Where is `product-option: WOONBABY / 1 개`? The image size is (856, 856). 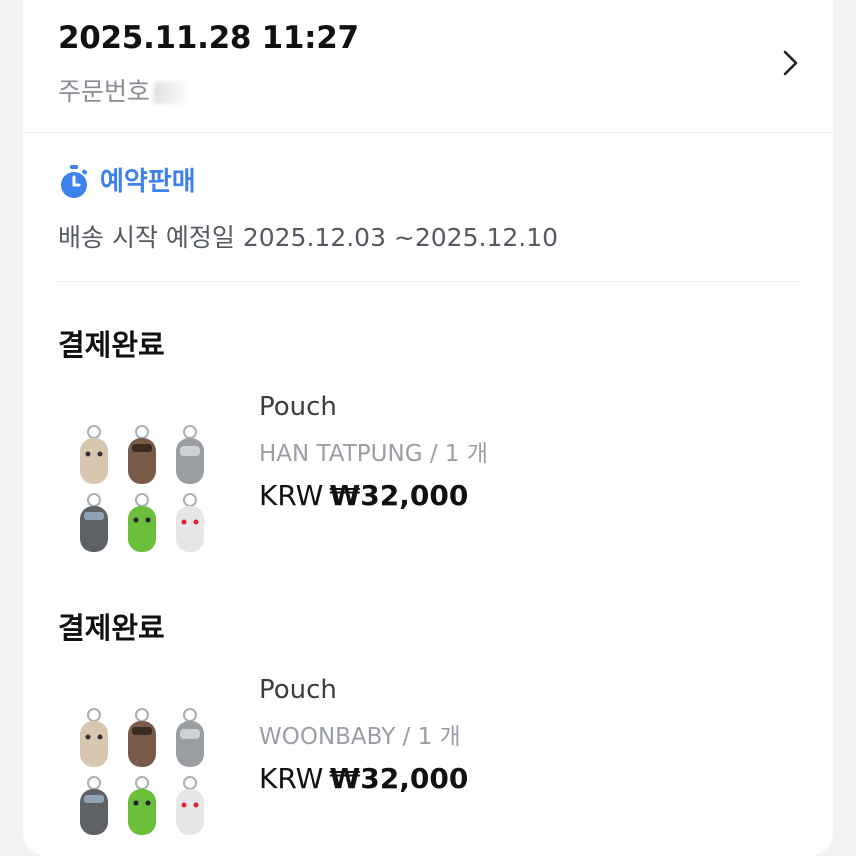
product-option: WOONBABY / 1 개 is located at coordinates (360, 737).